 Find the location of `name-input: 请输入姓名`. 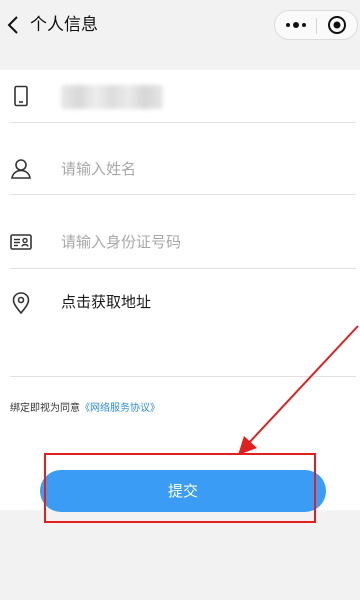

name-input: 请输入姓名 is located at coordinates (98, 169).